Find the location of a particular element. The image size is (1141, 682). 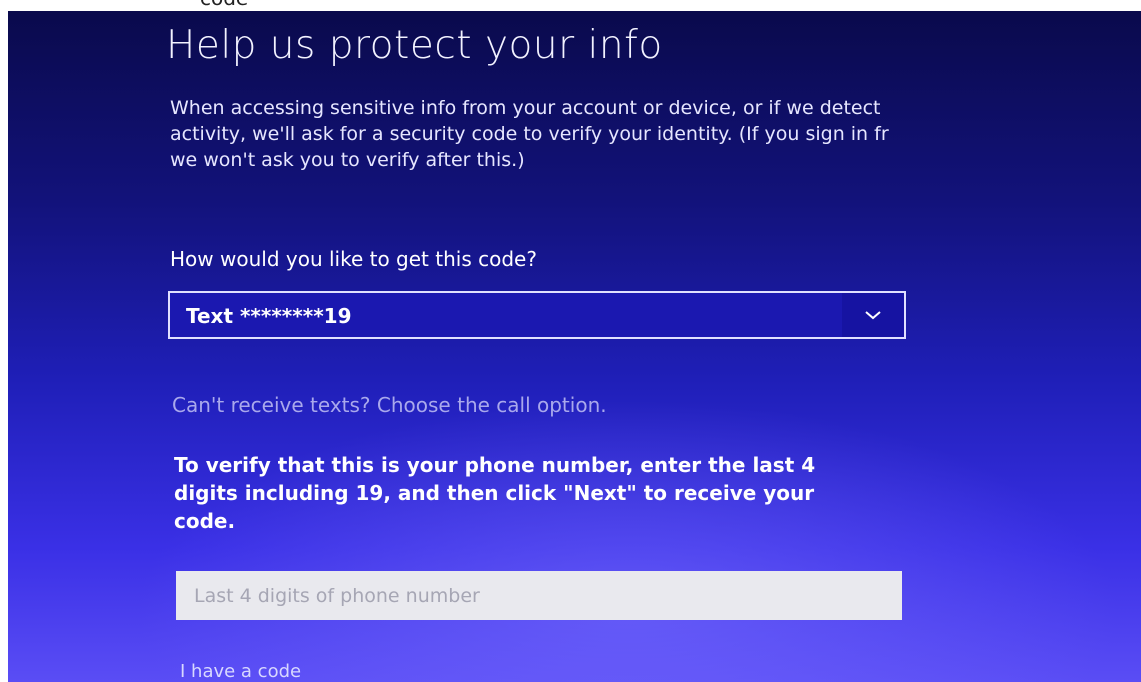

last-four-digits-input is located at coordinates (539, 595).